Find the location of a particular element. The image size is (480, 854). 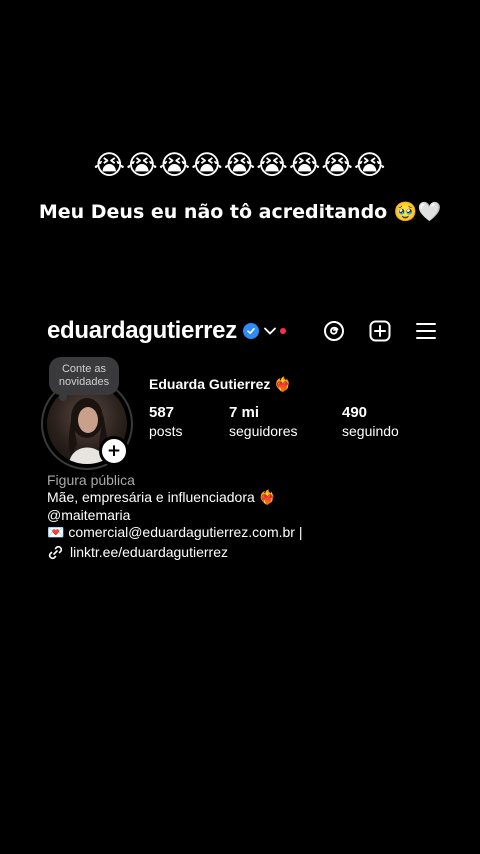

emoji-overlay: 😭😭😭😭😭😭😭😭😭 is located at coordinates (240, 165).